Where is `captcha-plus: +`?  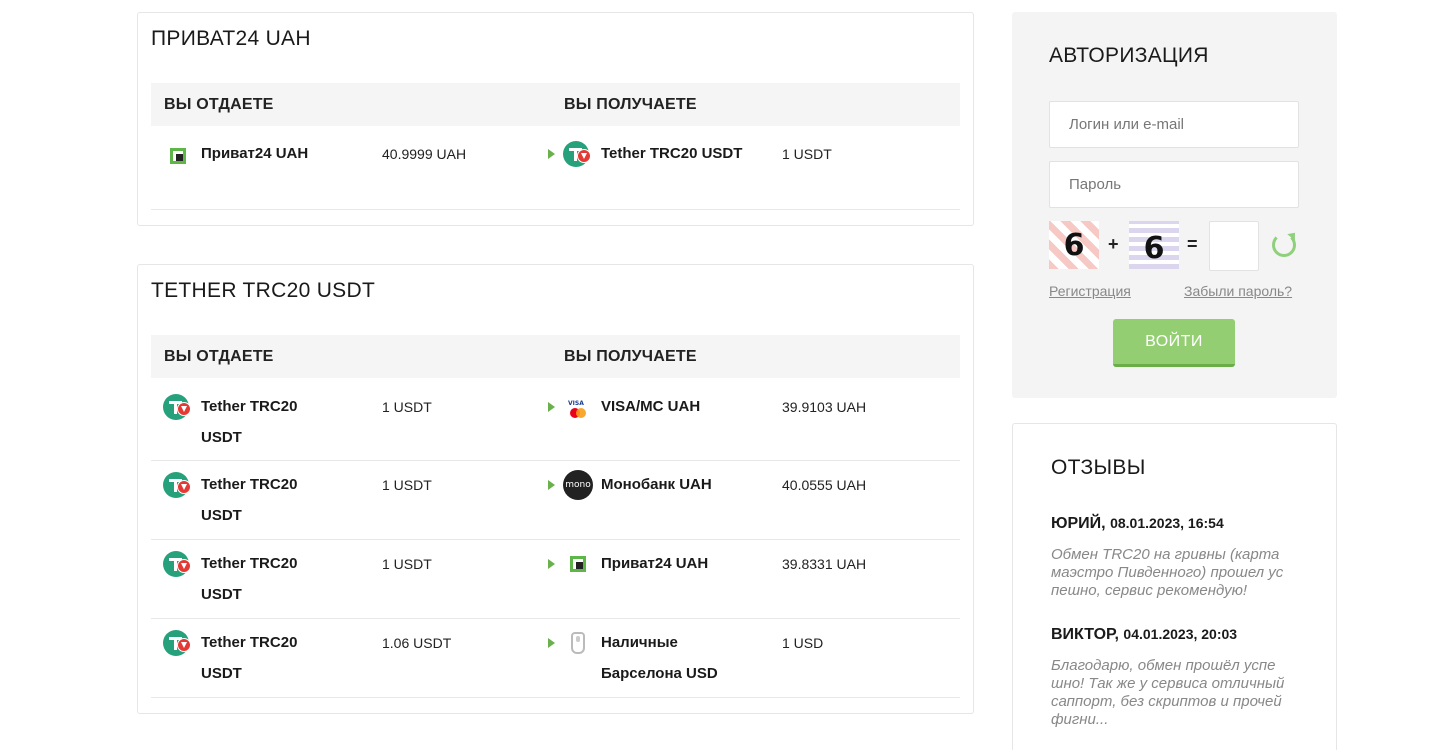 captcha-plus: + is located at coordinates (1113, 244).